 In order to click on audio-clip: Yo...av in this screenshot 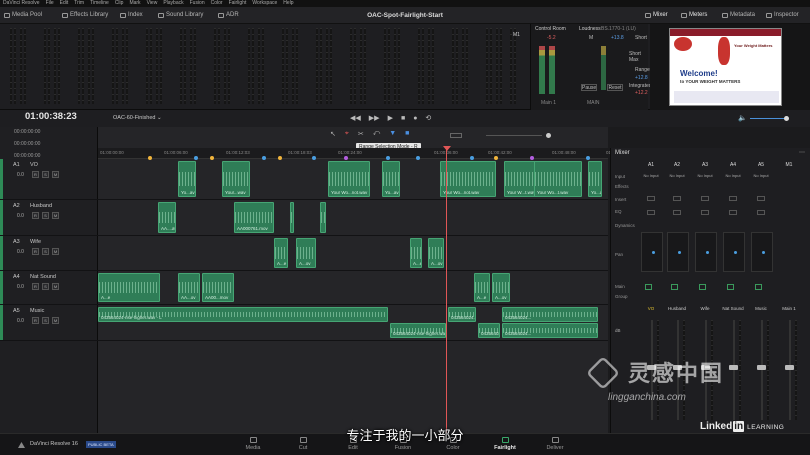, I will do `click(187, 179)`.